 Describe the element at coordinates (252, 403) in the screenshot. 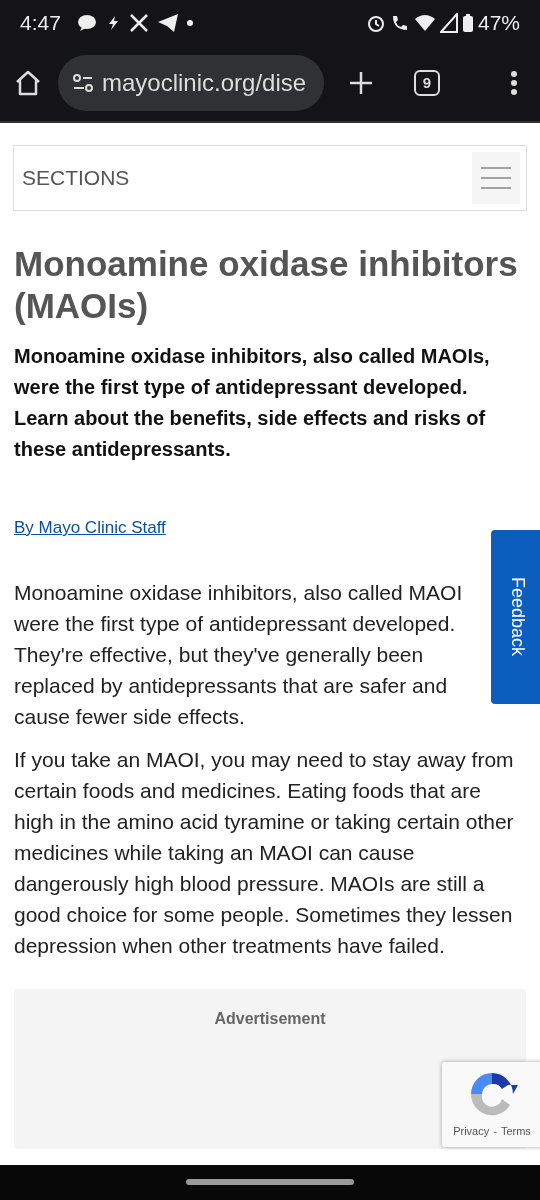

I see `article-summary: Monoamine oxidase inhibitors, also called MAOIs, were the first type of antidepressant developed. Learn about the benefits, side effects and risks of these antidepressants.` at that location.